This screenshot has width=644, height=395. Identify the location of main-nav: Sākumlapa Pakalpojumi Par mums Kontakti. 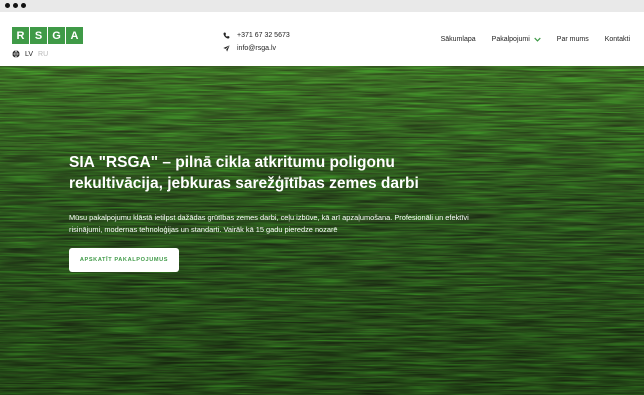
(527, 39).